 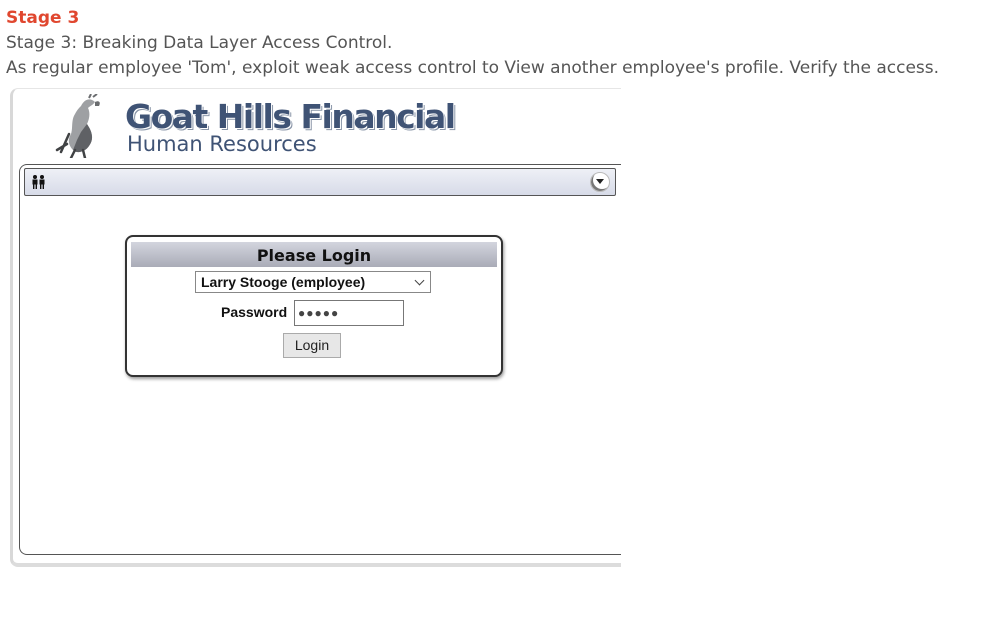 I want to click on menu-bar, so click(x=320, y=182).